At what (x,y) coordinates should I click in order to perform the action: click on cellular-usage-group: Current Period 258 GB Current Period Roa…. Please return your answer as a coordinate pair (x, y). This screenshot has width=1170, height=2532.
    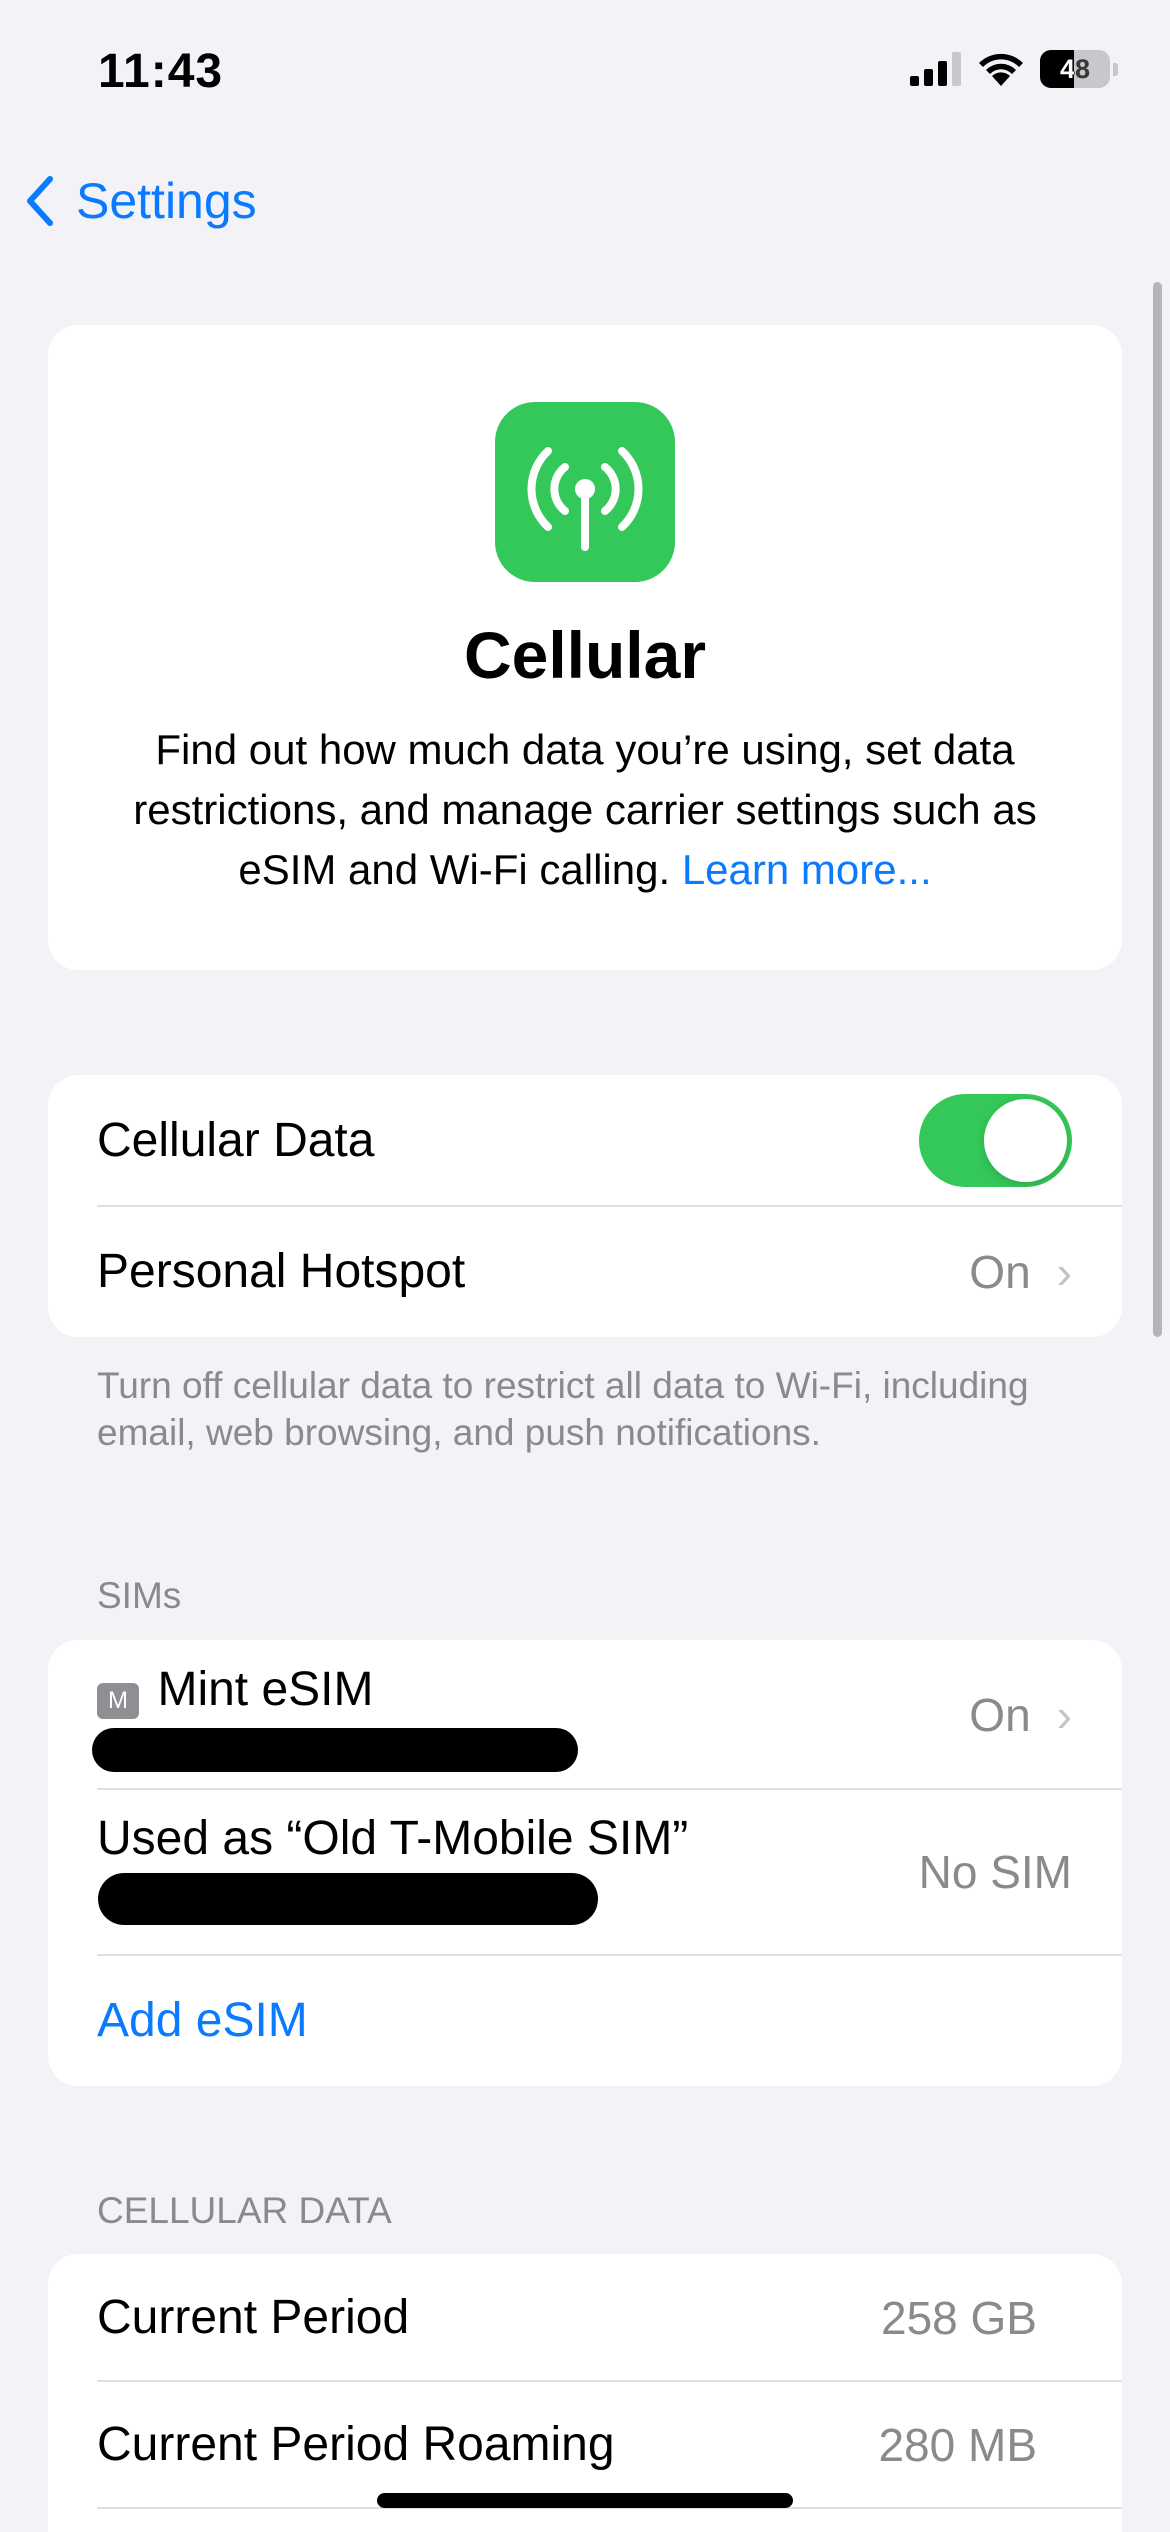
    Looking at the image, I should click on (585, 2393).